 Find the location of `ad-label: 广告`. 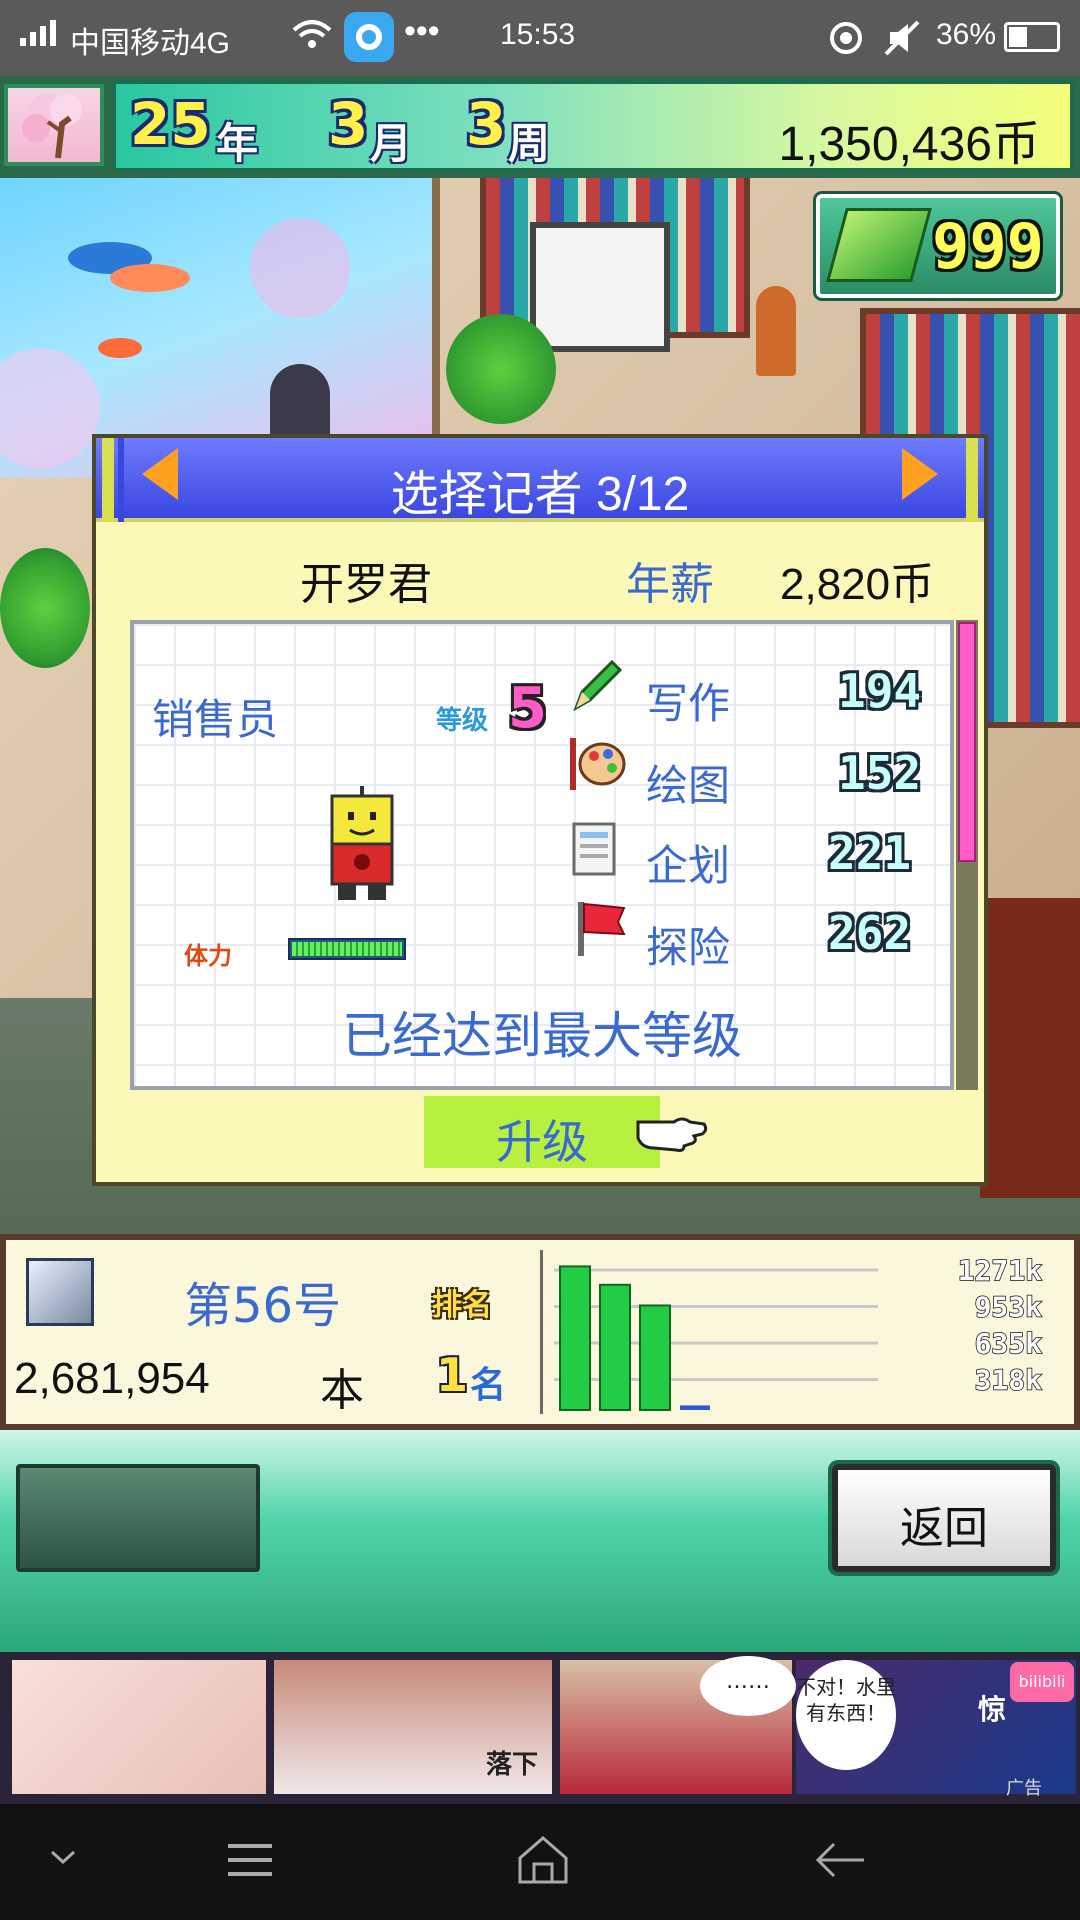

ad-label: 广告 is located at coordinates (1024, 1788).